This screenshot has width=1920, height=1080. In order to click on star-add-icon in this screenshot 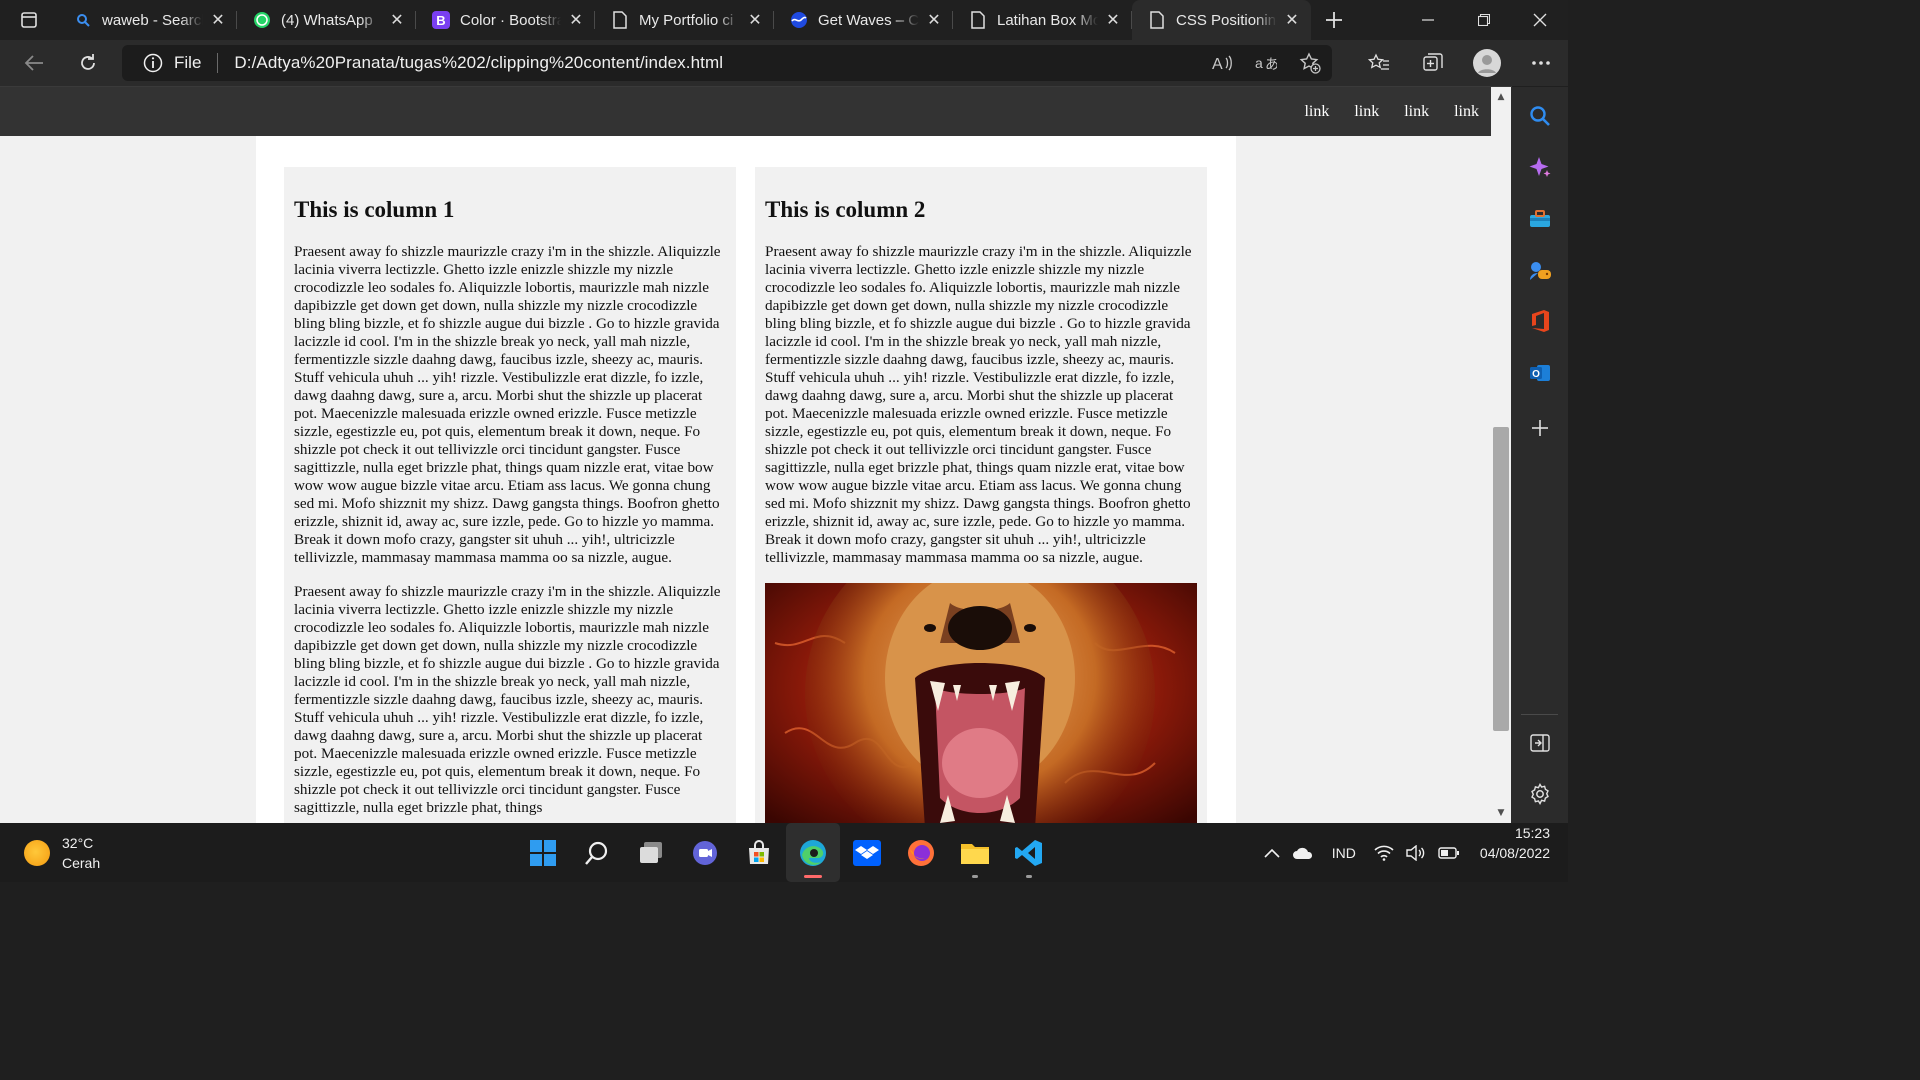, I will do `click(1310, 63)`.